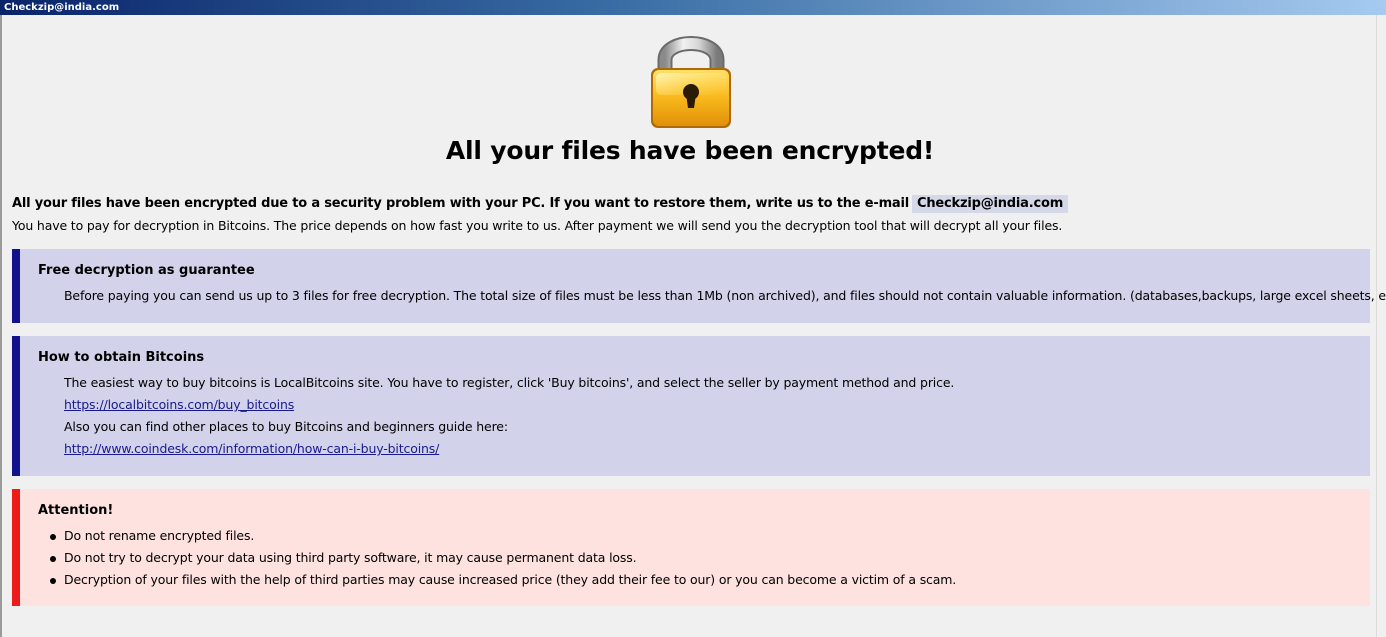 Image resolution: width=1386 pixels, height=637 pixels. What do you see at coordinates (693, 7) in the screenshot?
I see `window-title-bar: Checkzip@india.com` at bounding box center [693, 7].